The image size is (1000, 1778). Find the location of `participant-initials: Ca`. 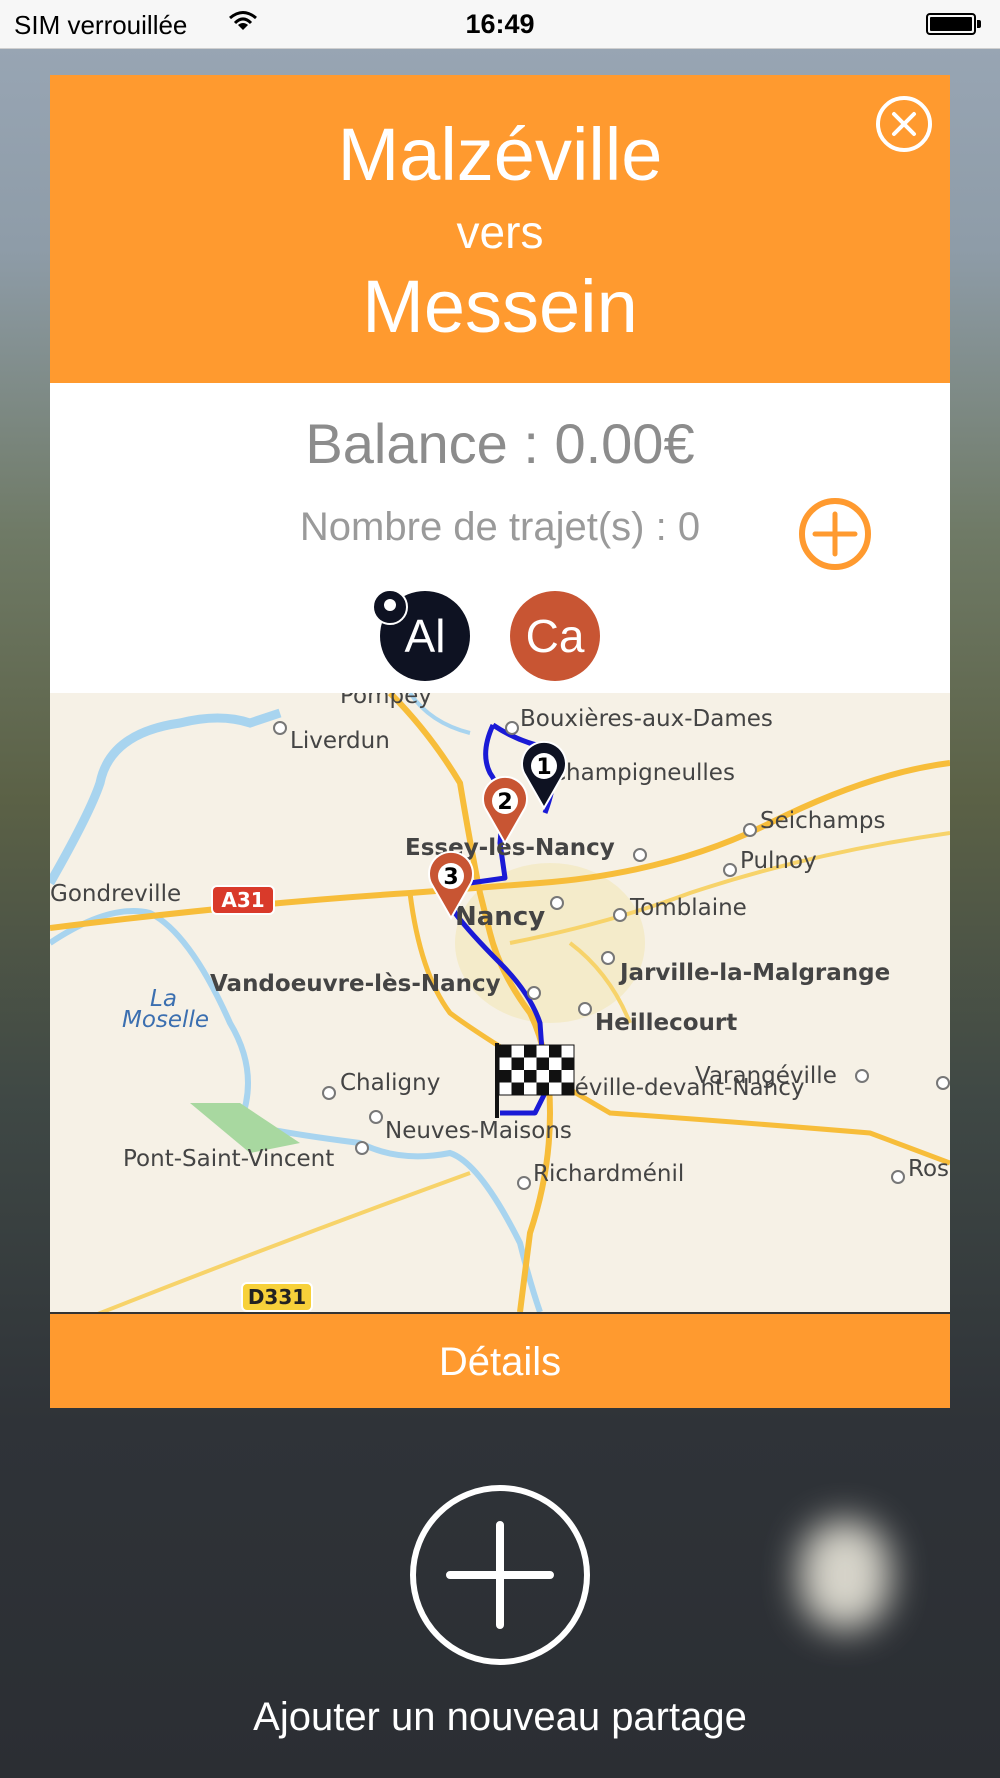

participant-initials: Ca is located at coordinates (555, 636).